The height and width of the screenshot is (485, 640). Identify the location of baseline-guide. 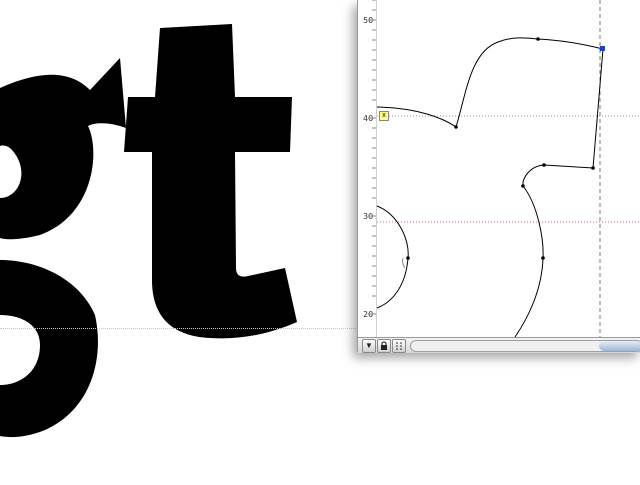
(180, 328).